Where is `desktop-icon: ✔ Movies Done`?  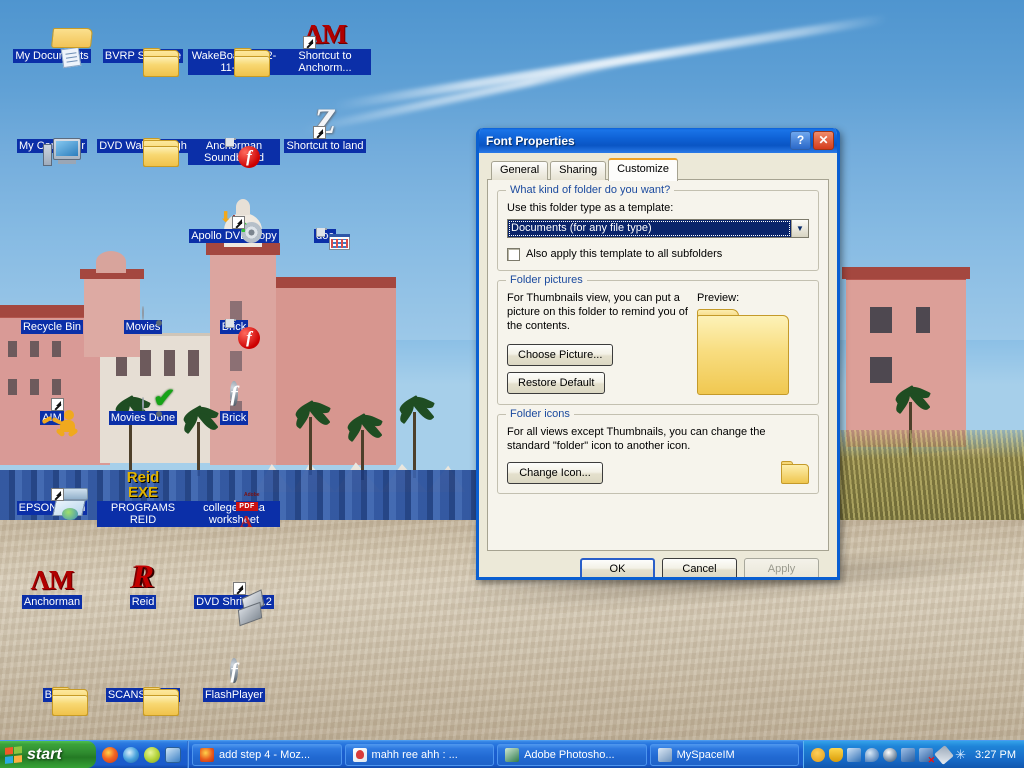
desktop-icon: ✔ Movies Done is located at coordinates (143, 395).